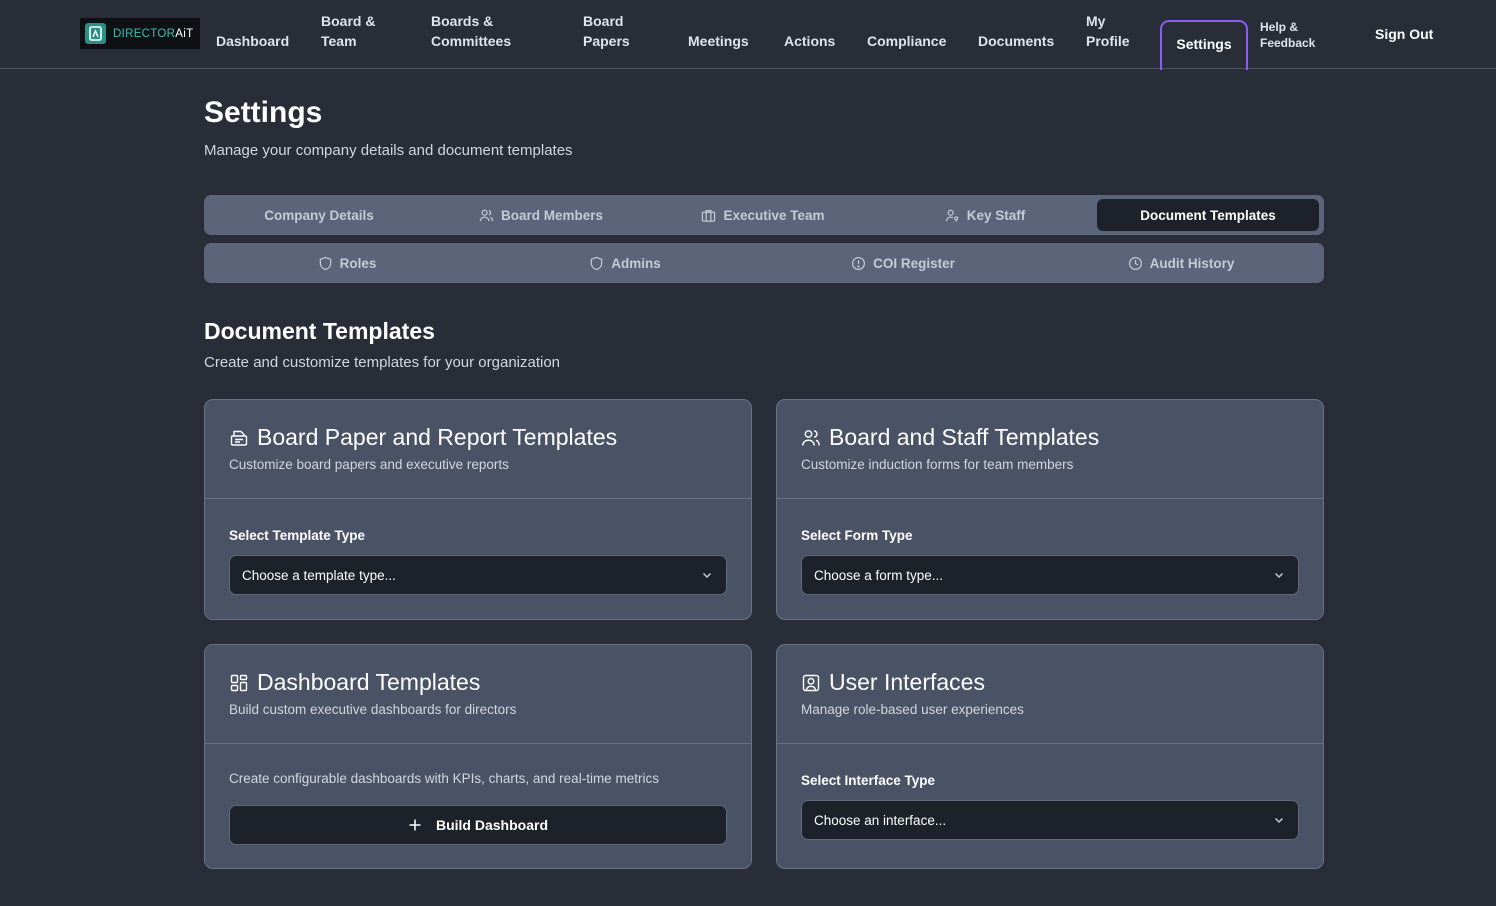 This screenshot has height=906, width=1496. What do you see at coordinates (912, 709) in the screenshot?
I see `card-description: Manage role-based user experiences` at bounding box center [912, 709].